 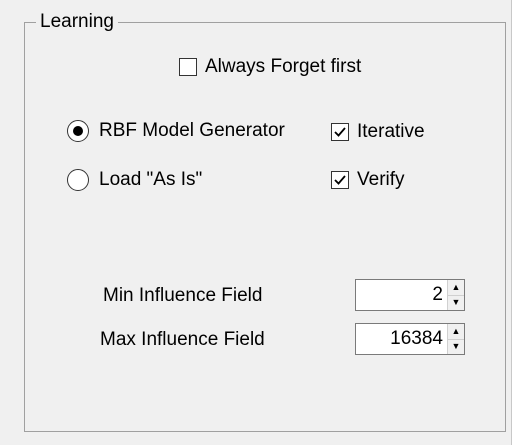 I want to click on max-influence-field-value: 16384, so click(x=401, y=339).